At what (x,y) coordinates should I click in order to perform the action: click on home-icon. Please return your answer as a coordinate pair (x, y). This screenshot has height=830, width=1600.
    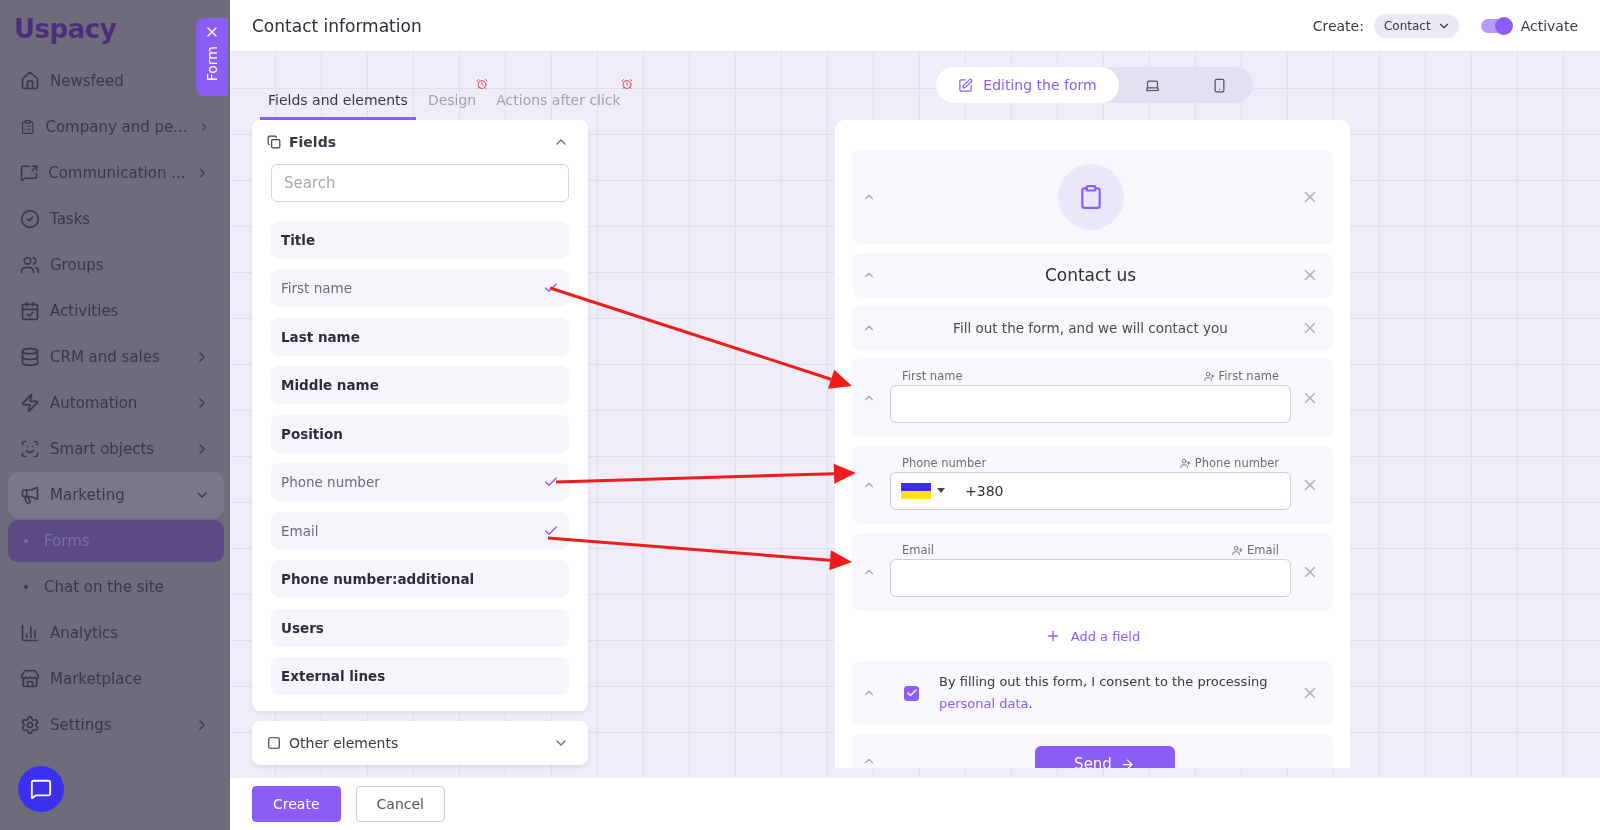
    Looking at the image, I should click on (30, 81).